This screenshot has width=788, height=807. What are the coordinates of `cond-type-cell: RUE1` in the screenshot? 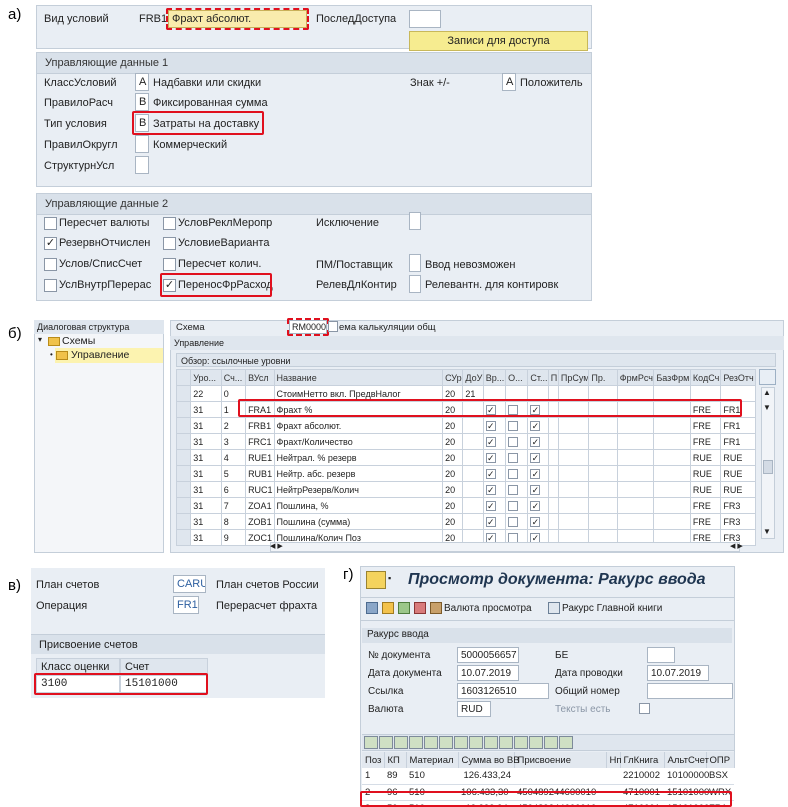 It's located at (260, 457).